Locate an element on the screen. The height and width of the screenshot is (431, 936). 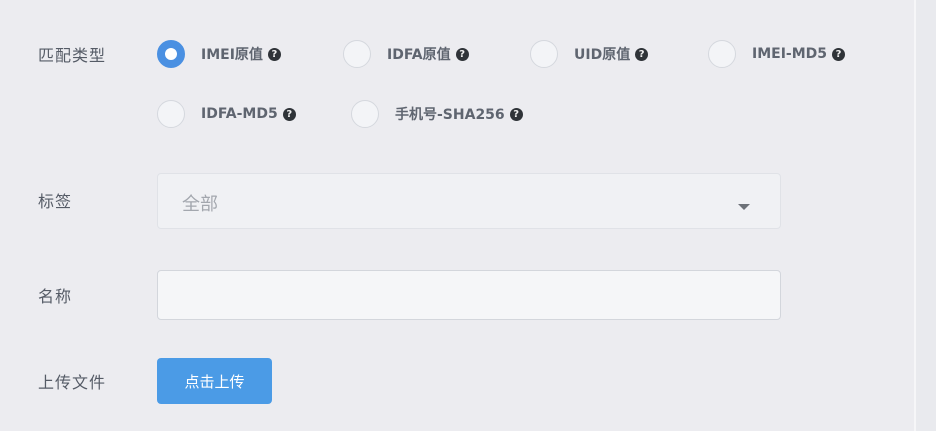
upload-label: 上传文件 is located at coordinates (72, 382).